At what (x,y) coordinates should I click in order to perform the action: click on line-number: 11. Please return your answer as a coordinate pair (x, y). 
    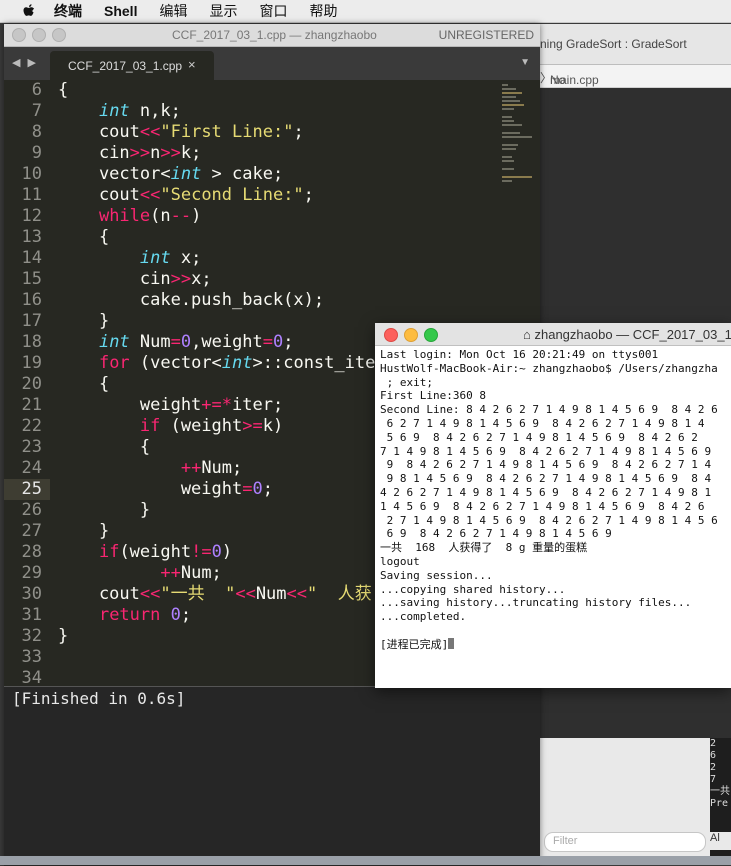
    Looking at the image, I should click on (31, 195).